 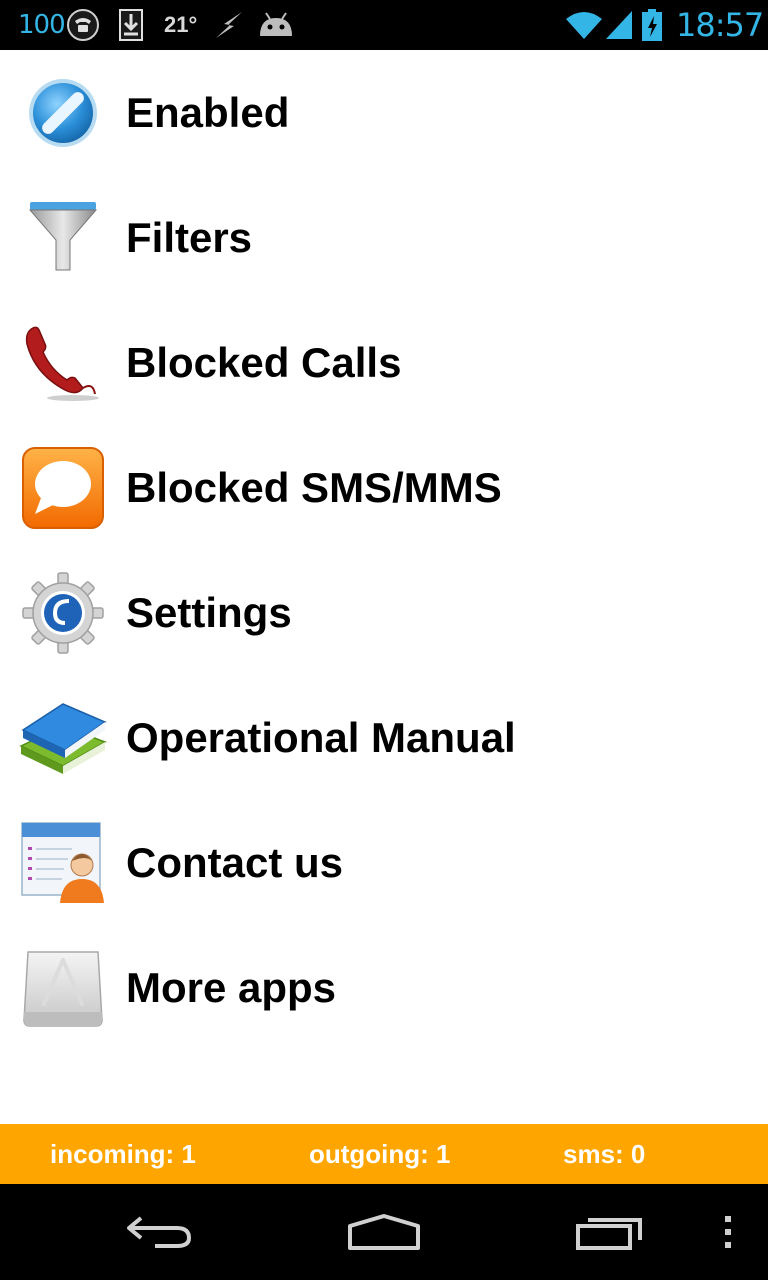 What do you see at coordinates (276, 25) in the screenshot?
I see `android-icon` at bounding box center [276, 25].